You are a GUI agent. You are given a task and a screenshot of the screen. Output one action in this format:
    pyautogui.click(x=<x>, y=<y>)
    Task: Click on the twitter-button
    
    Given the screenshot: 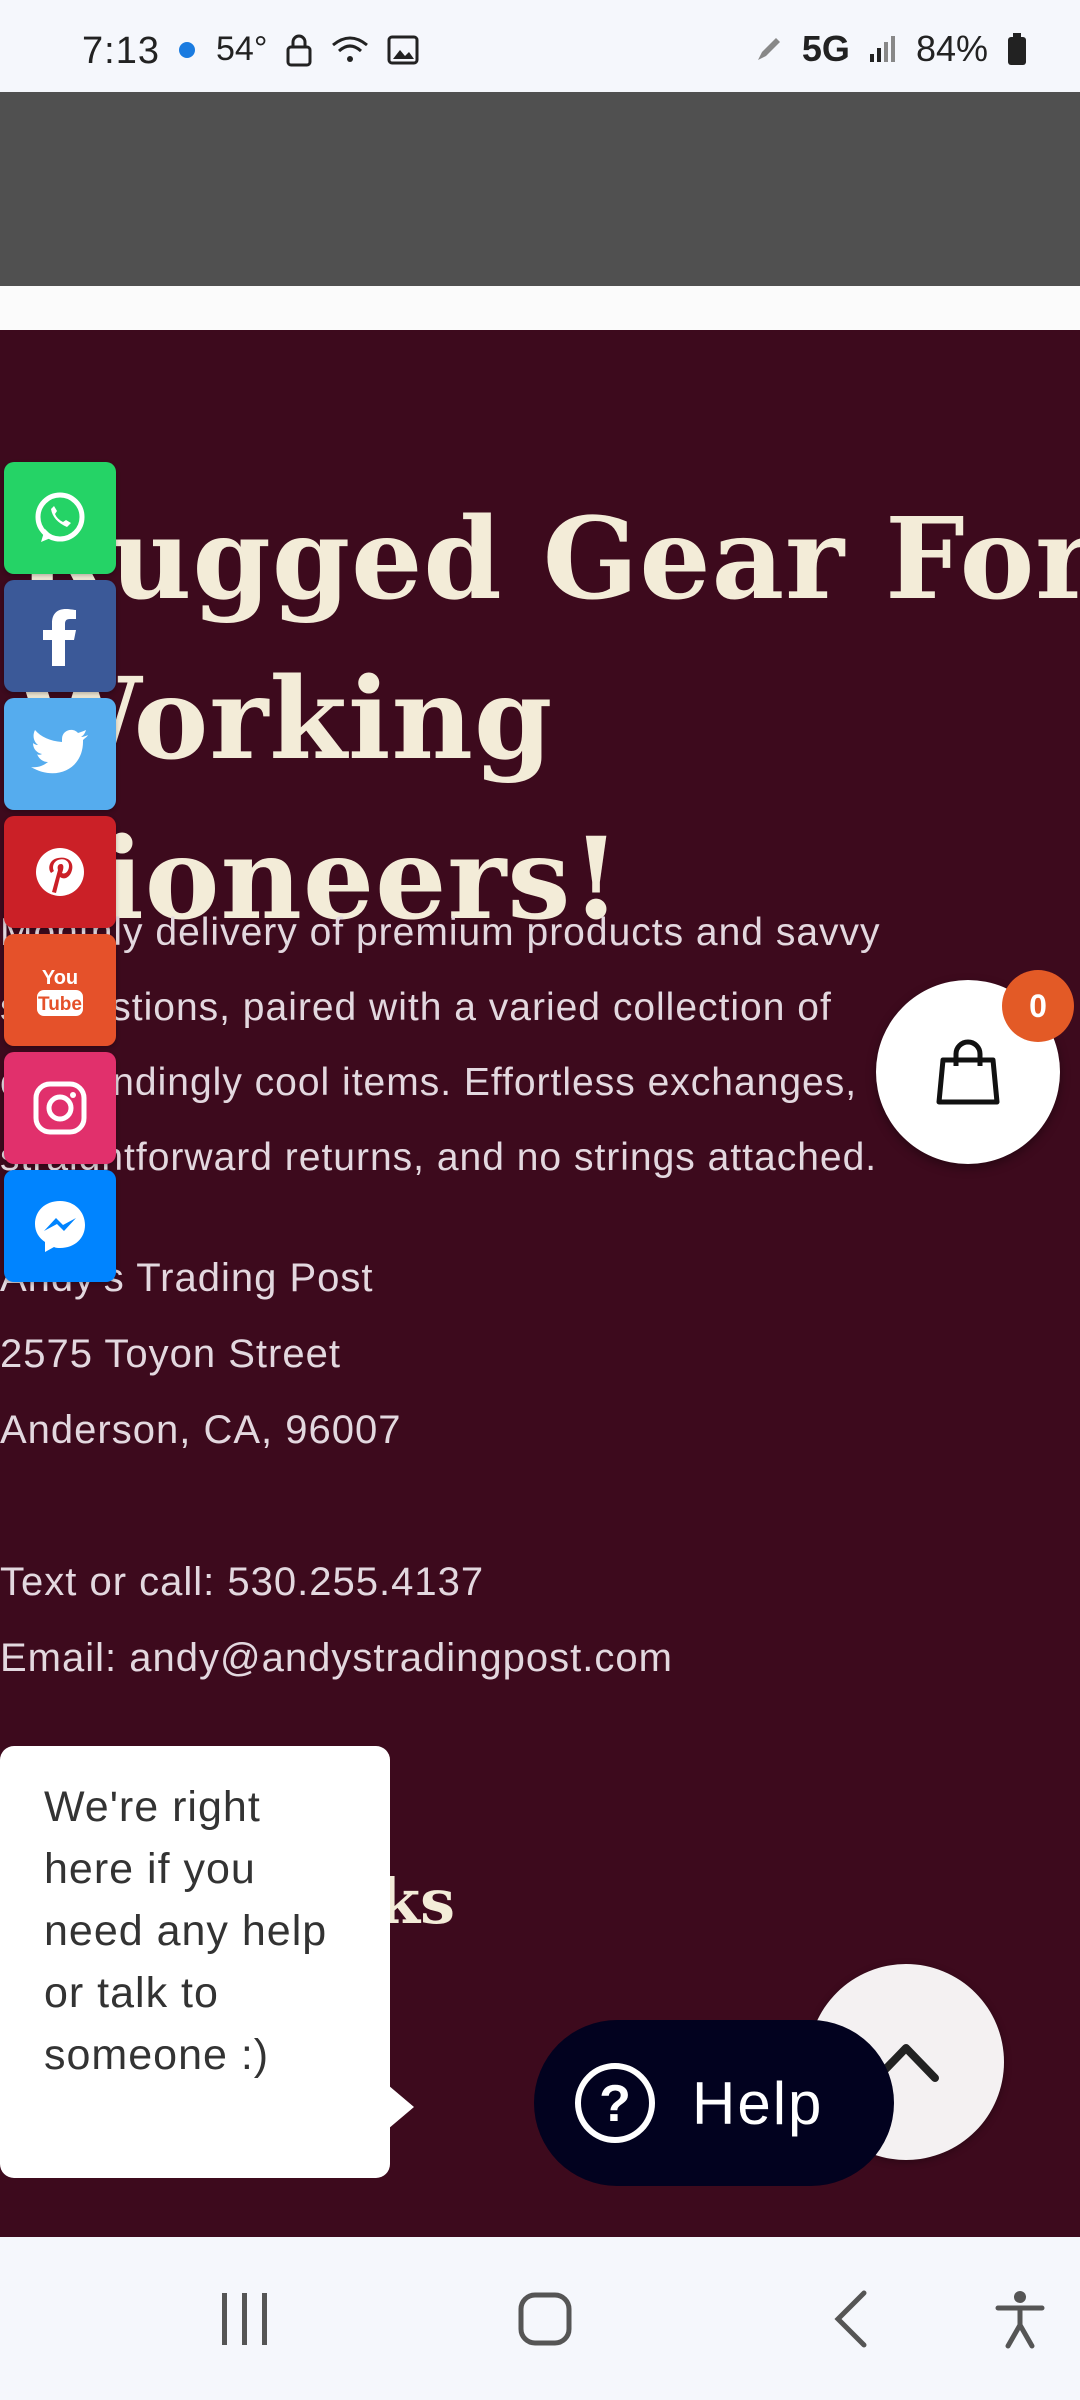 What is the action you would take?
    pyautogui.click(x=60, y=754)
    